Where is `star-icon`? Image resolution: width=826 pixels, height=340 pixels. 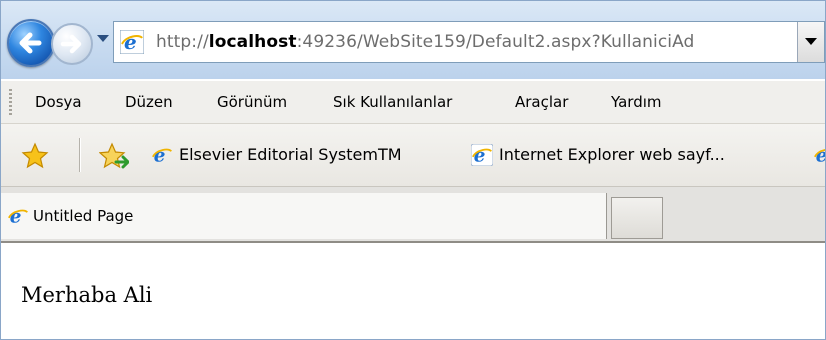 star-icon is located at coordinates (35, 156).